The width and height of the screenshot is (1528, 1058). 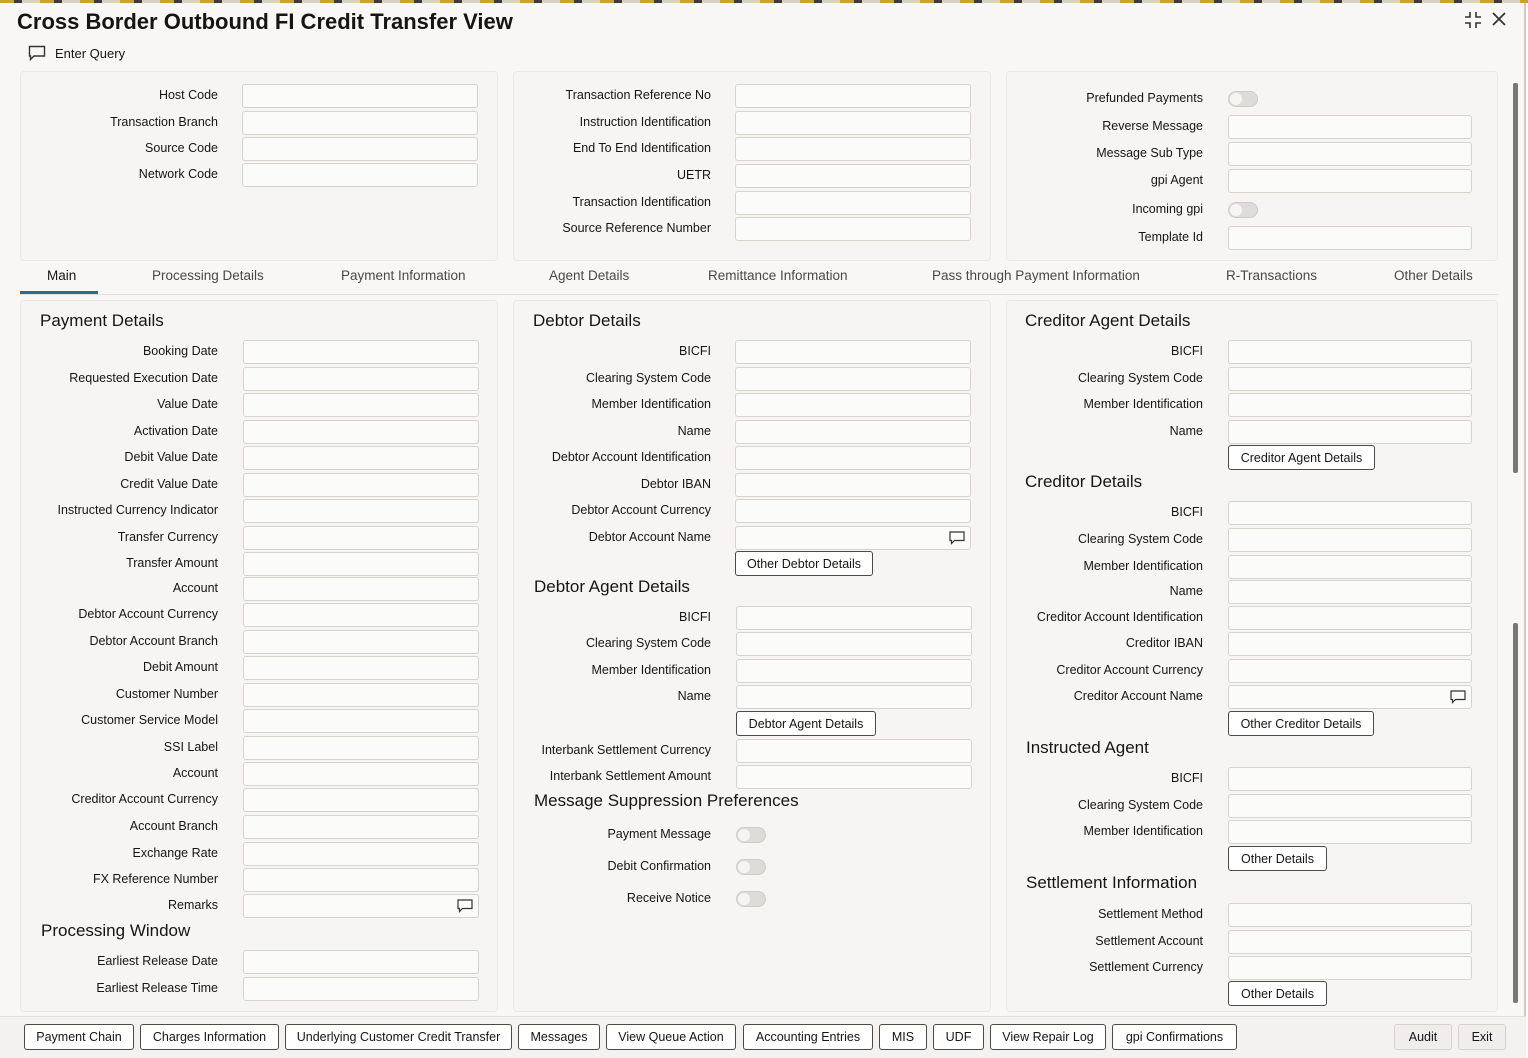 What do you see at coordinates (361, 432) in the screenshot?
I see `activation-date-input` at bounding box center [361, 432].